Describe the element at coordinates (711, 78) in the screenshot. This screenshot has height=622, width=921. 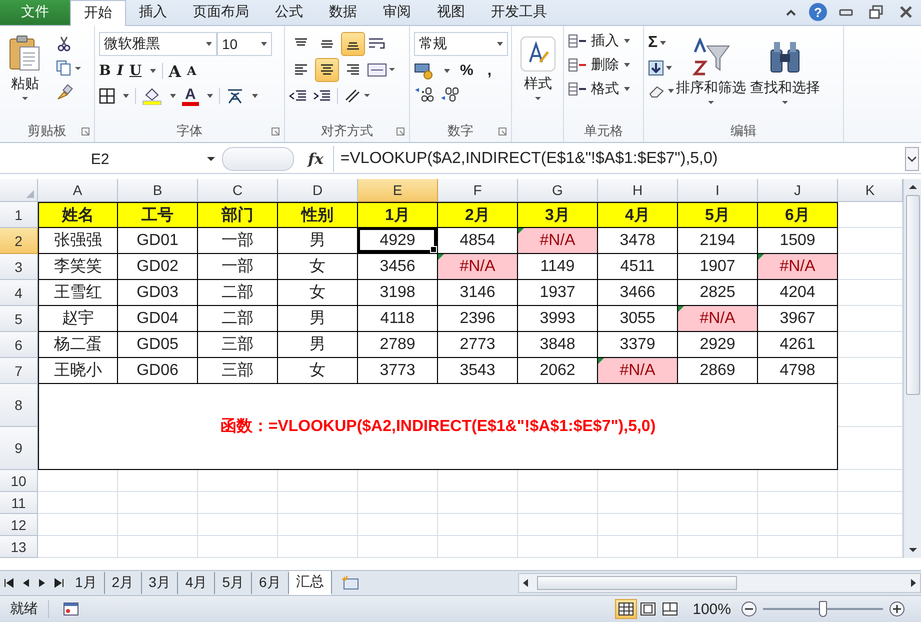
I see `sort-filter-button: 排序和筛选` at that location.